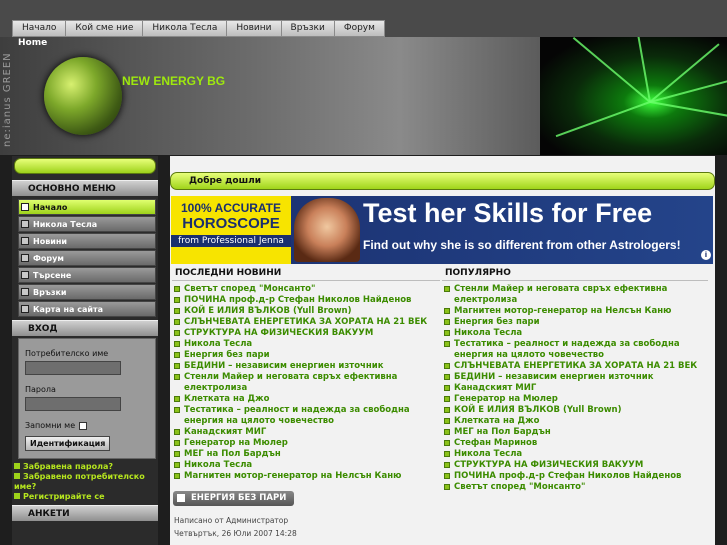 This screenshot has width=727, height=545. Describe the element at coordinates (293, 476) in the screenshot. I see `news-link-label: Магнитен мотор-генератор на Нелсън Каню` at that location.